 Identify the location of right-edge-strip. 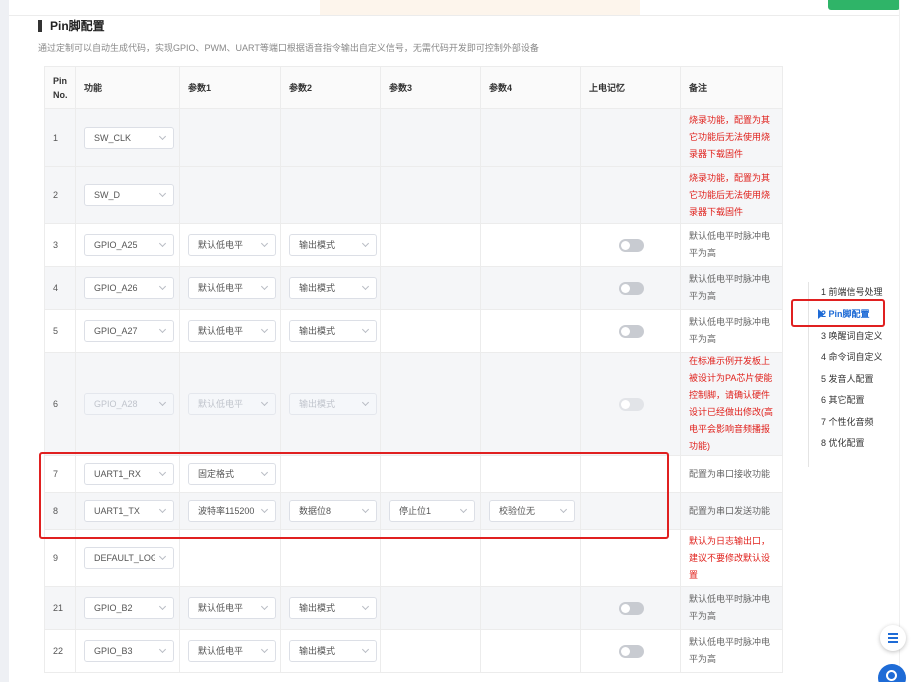
(907, 341).